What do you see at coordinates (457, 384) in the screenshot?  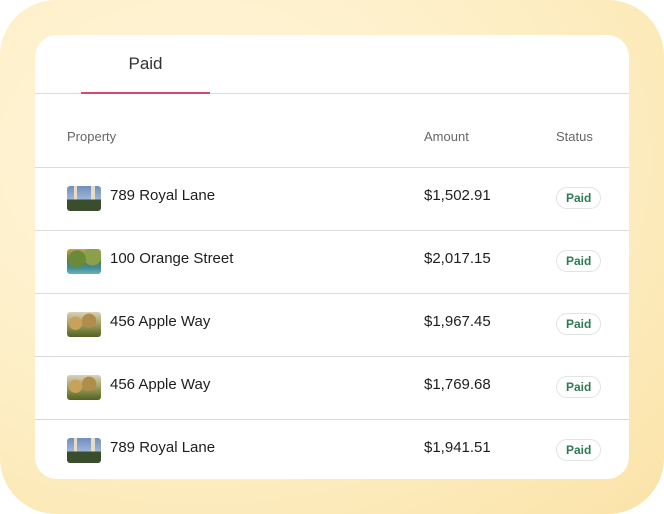 I see `payment-amount: $1,769.68` at bounding box center [457, 384].